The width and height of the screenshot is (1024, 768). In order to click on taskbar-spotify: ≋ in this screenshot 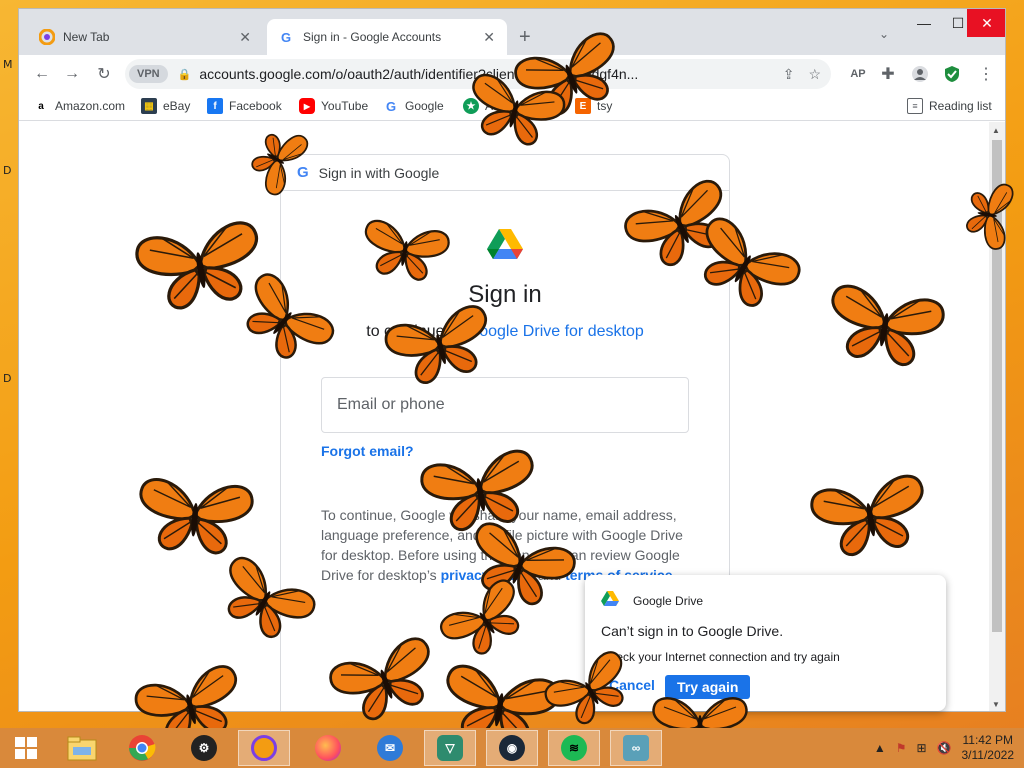, I will do `click(574, 748)`.